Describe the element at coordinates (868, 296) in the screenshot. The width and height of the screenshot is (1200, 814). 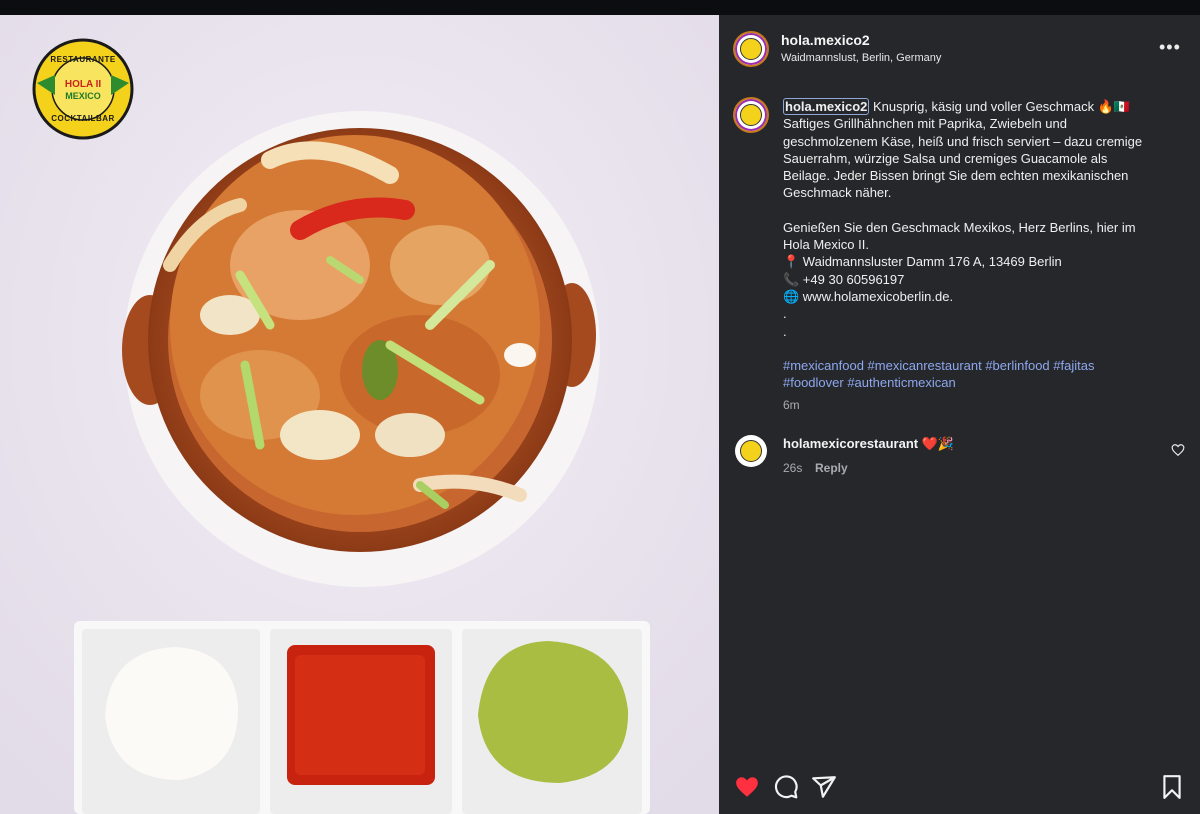
I see `caption-line: 🌐 www.holamexicoberlin.de.` at that location.